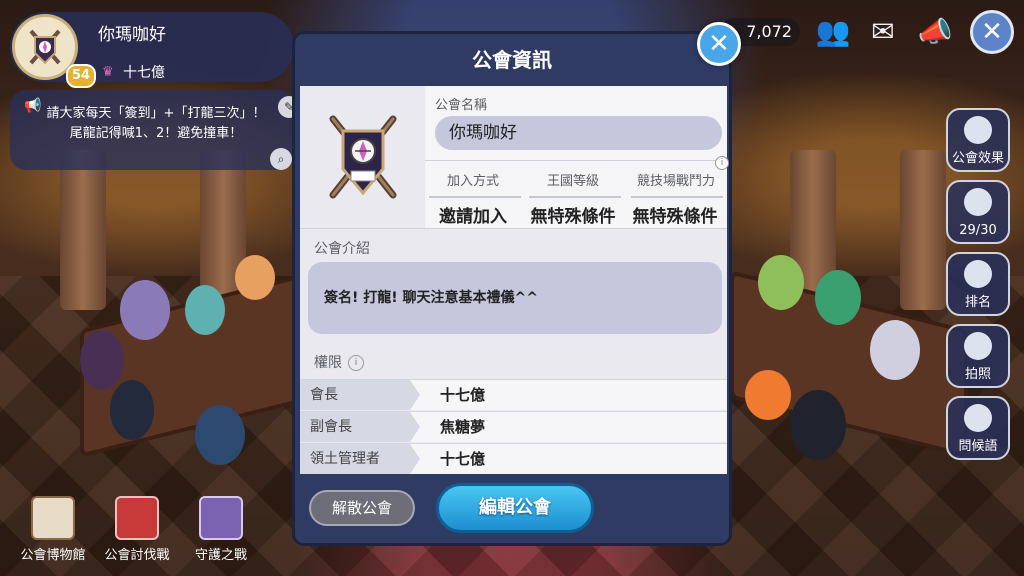 This screenshot has width=1024, height=576. Describe the element at coordinates (156, 123) in the screenshot. I see `announcement-text: 請大家每天「簽到」+「打龍三次」！尾龍記得喊1、2！避免撞車！` at that location.